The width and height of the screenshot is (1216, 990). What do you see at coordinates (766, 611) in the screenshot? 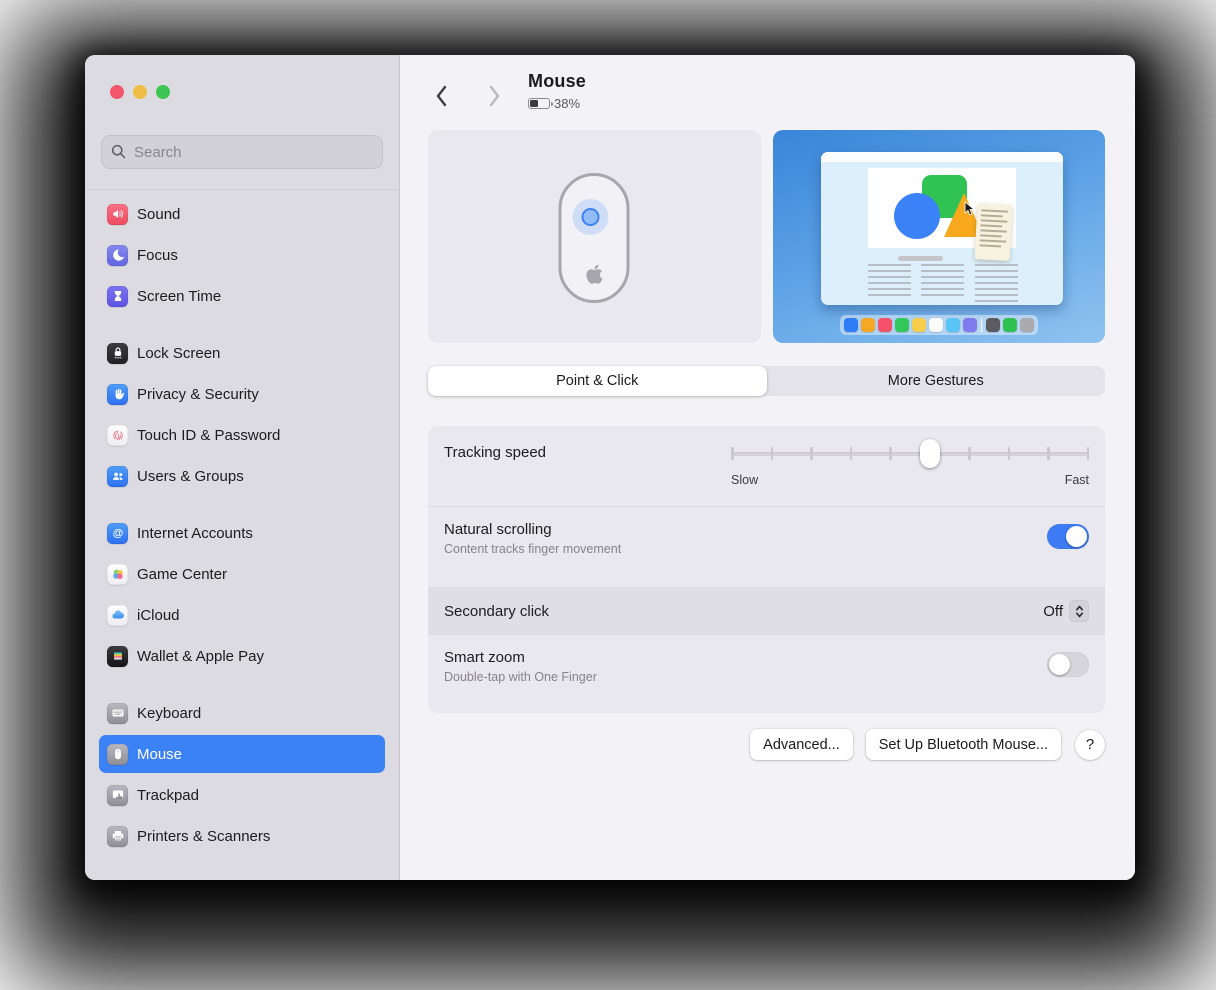
I see `secondary-click-row: Secondary click Off` at bounding box center [766, 611].